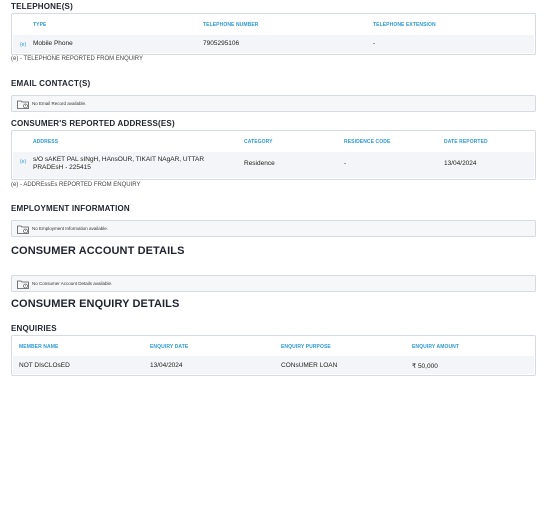 This screenshot has width=550, height=518. What do you see at coordinates (460, 163) in the screenshot?
I see `address-date-reported: 13/04/2024` at bounding box center [460, 163].